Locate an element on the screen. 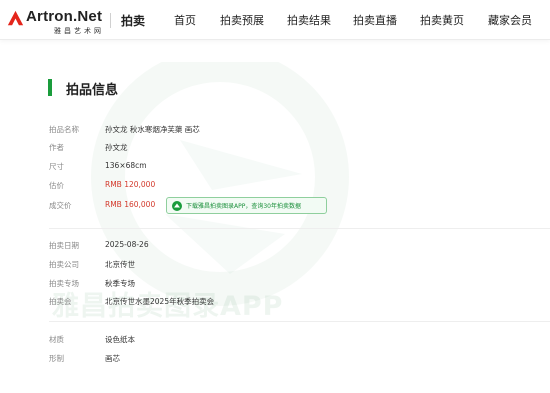 This screenshot has width=550, height=393. field-label-lot-name: 拍品名称 is located at coordinates (64, 129).